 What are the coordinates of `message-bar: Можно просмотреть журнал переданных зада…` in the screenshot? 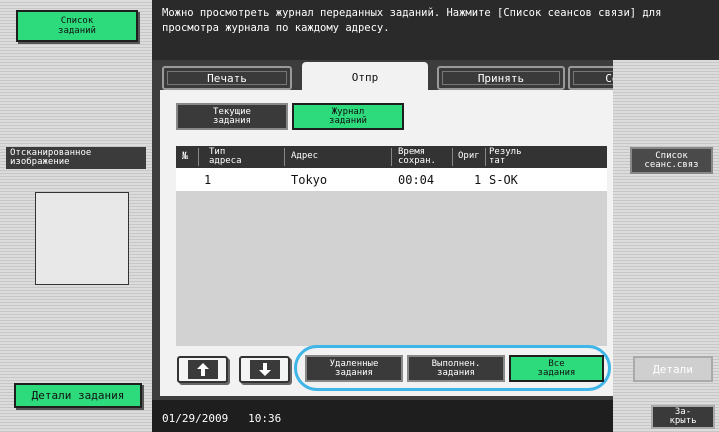 It's located at (435, 30).